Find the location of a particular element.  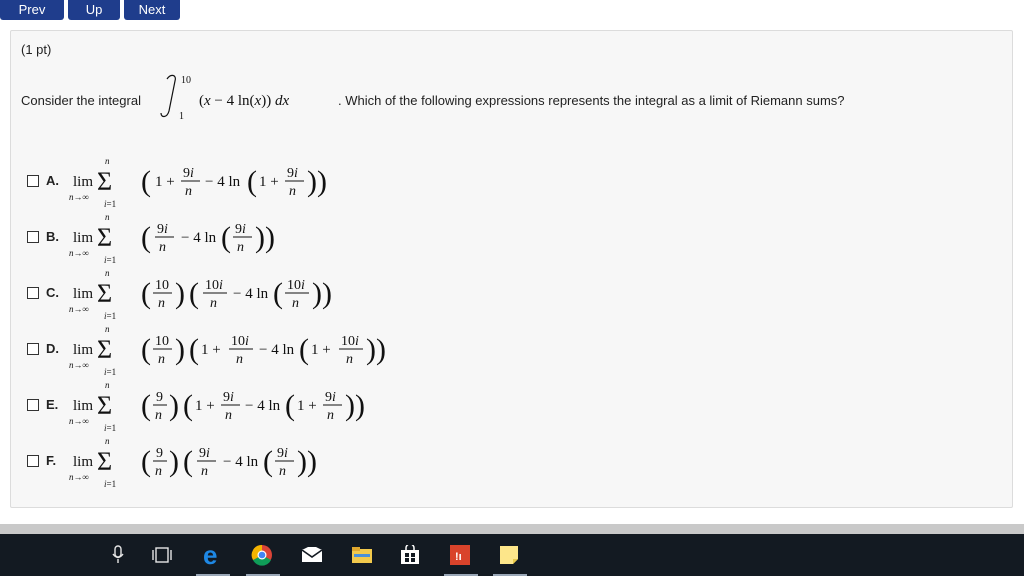

option-b-checkbox is located at coordinates (33, 237).